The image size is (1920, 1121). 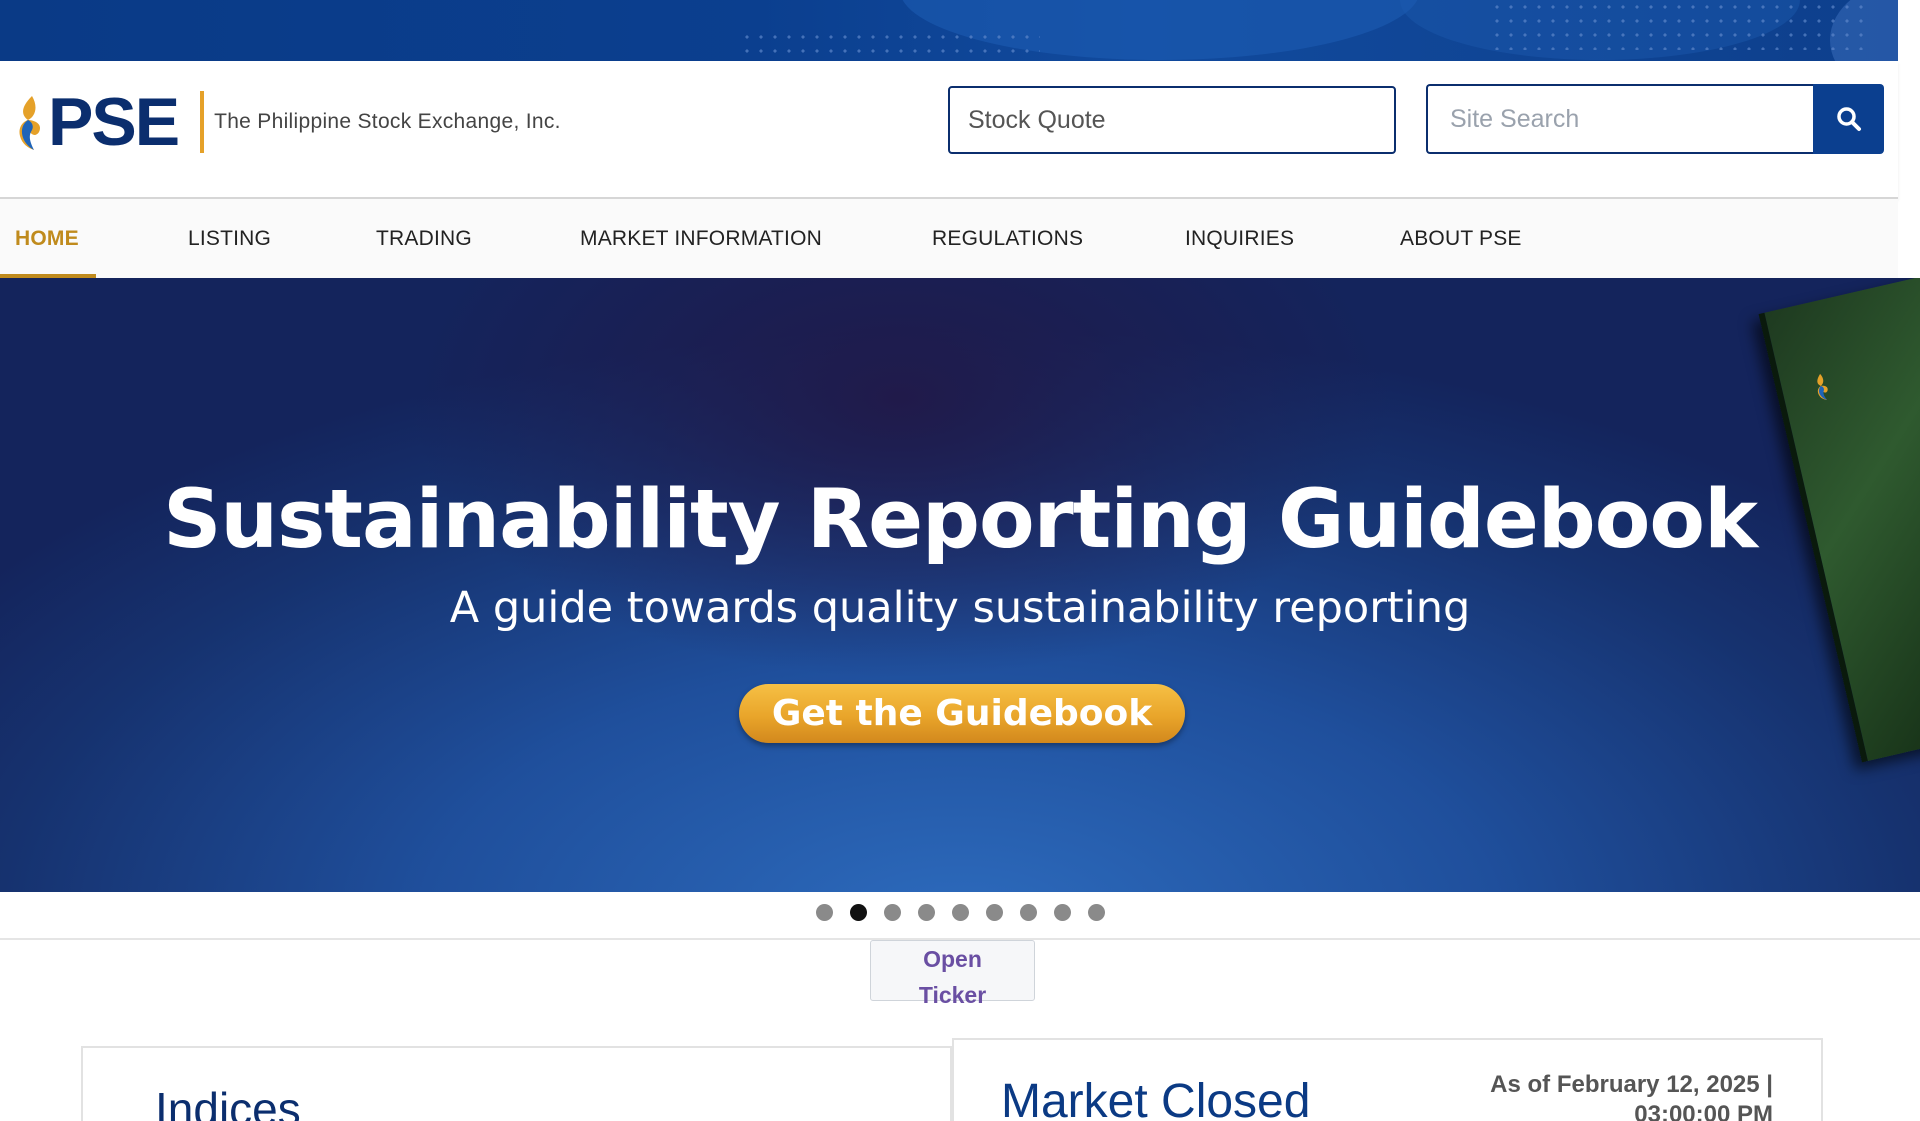 I want to click on stock-quote-input, so click(x=1172, y=120).